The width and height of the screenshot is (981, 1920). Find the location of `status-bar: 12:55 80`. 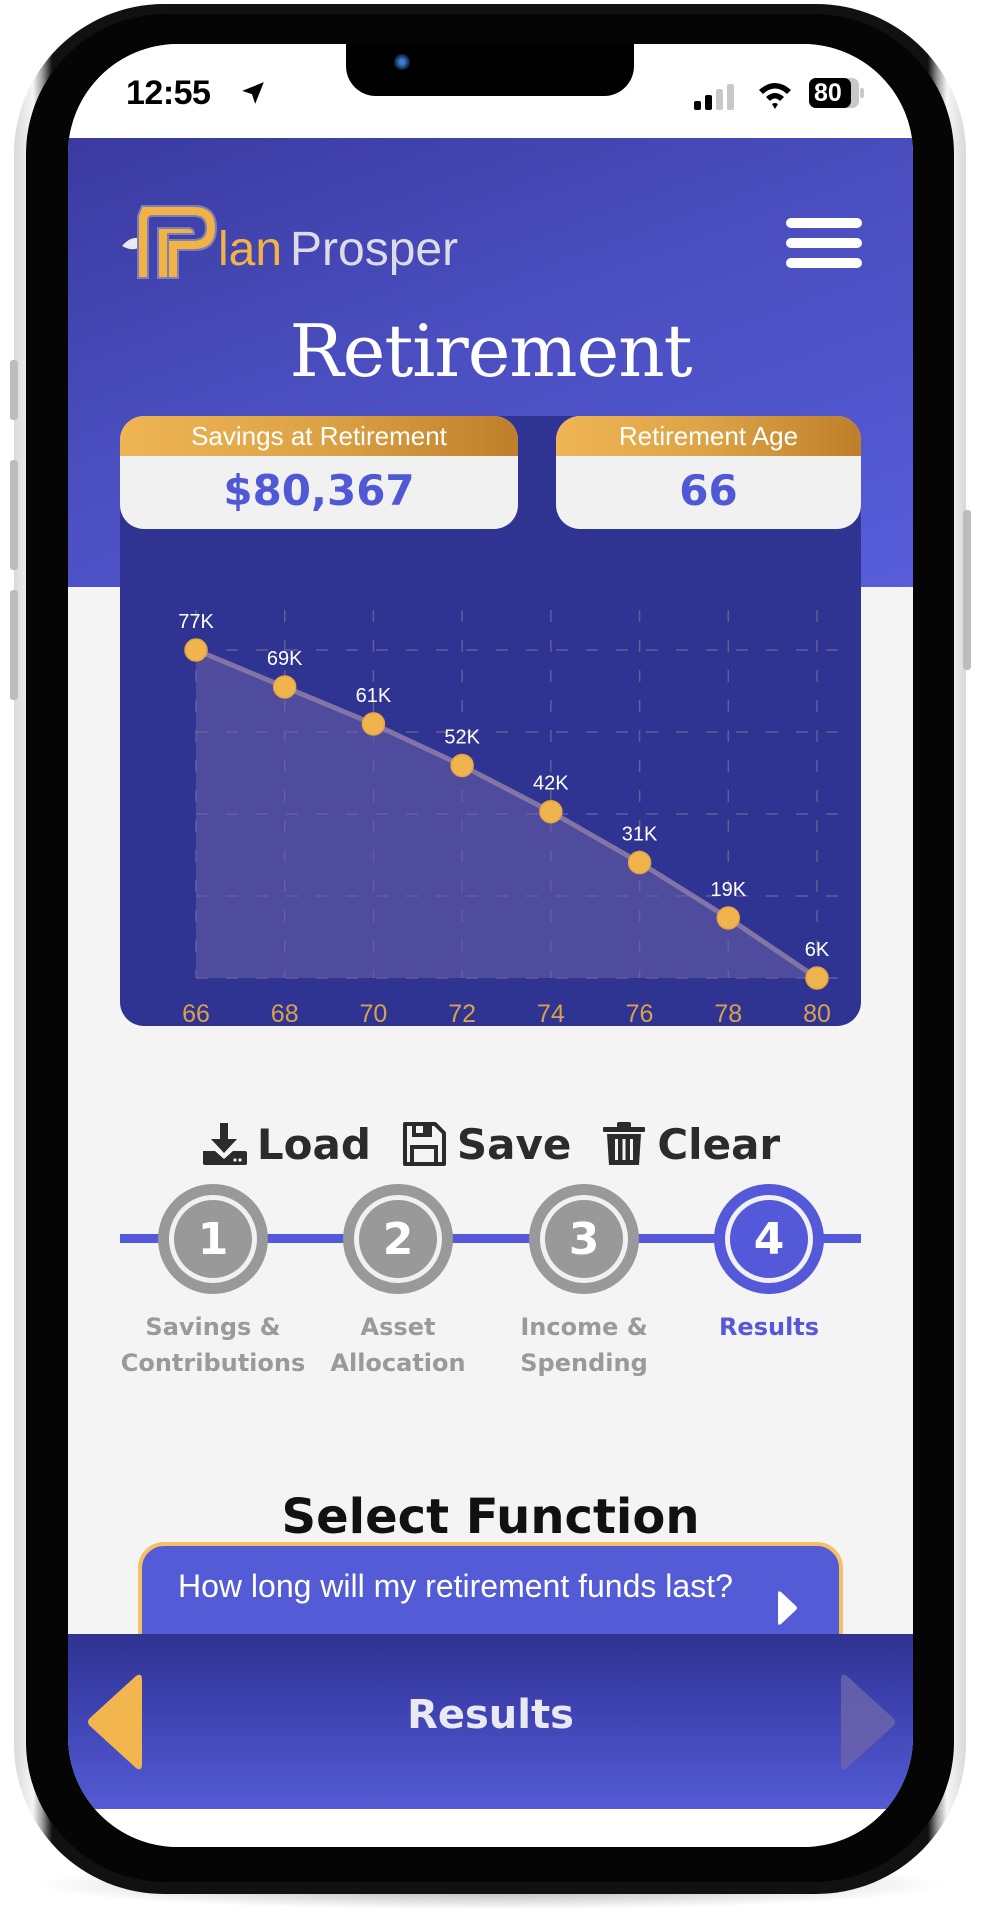

status-bar: 12:55 80 is located at coordinates (490, 91).